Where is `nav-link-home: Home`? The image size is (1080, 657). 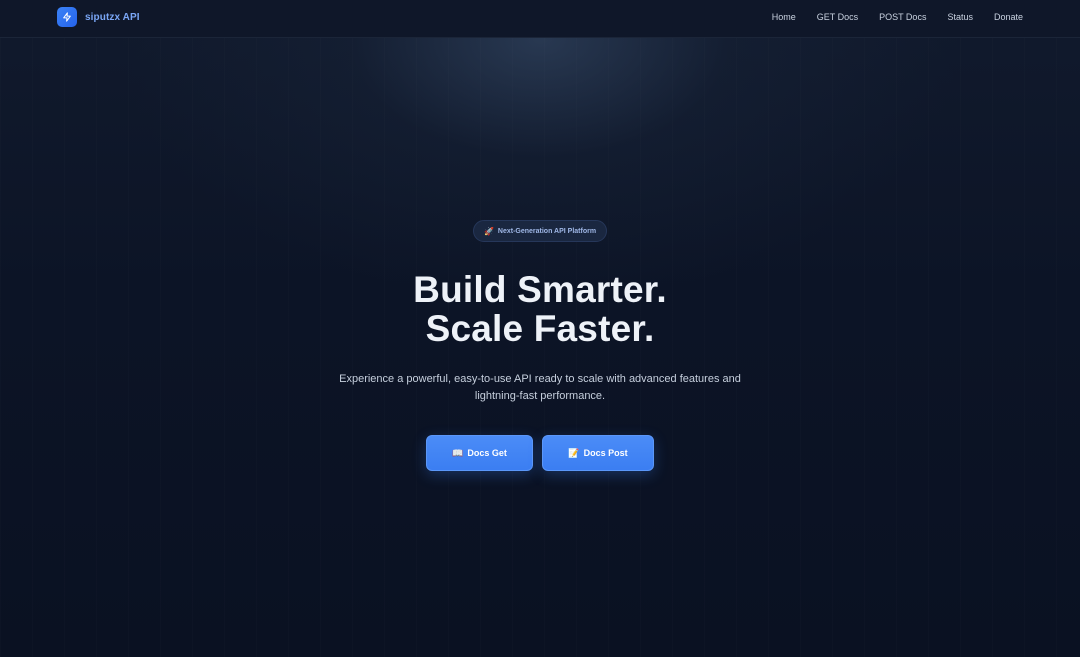 nav-link-home: Home is located at coordinates (784, 17).